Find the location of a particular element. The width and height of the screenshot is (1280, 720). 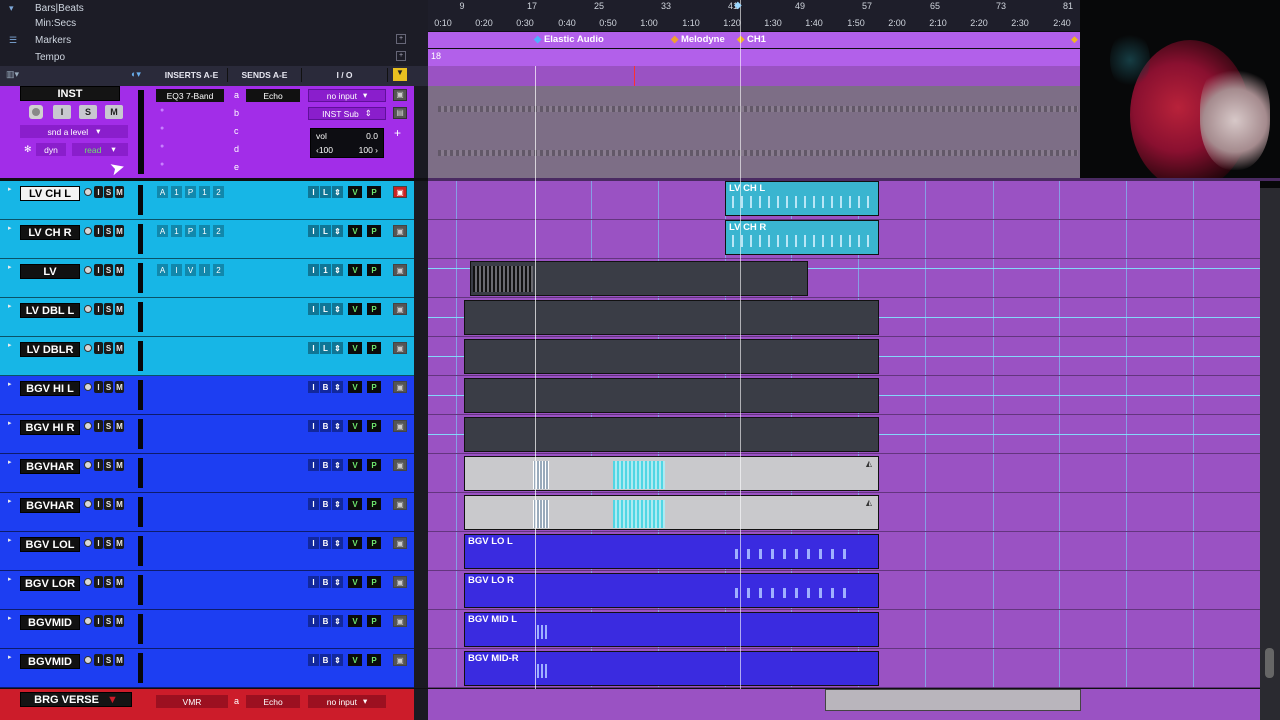

add-tempo-icon: + is located at coordinates (401, 56).